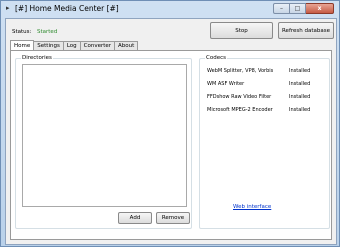 The width and height of the screenshot is (340, 247). I want to click on codec-name: Microsoft MPEG-2 Encoder, so click(240, 110).